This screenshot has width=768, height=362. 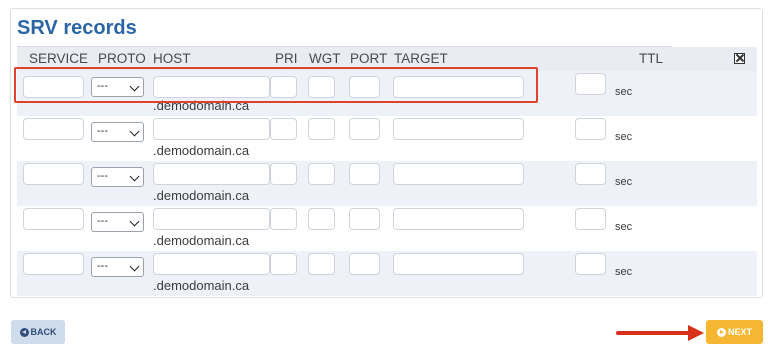 What do you see at coordinates (172, 58) in the screenshot?
I see `col-host: HOST` at bounding box center [172, 58].